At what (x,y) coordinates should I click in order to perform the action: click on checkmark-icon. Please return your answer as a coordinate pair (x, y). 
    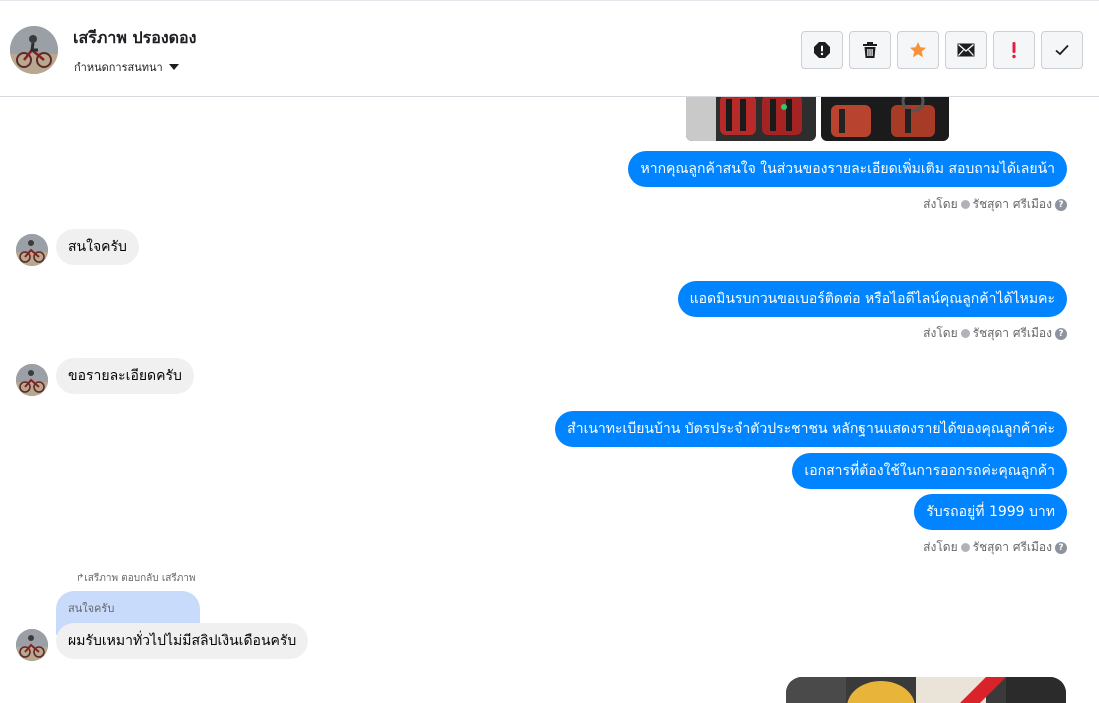
    Looking at the image, I should click on (1062, 50).